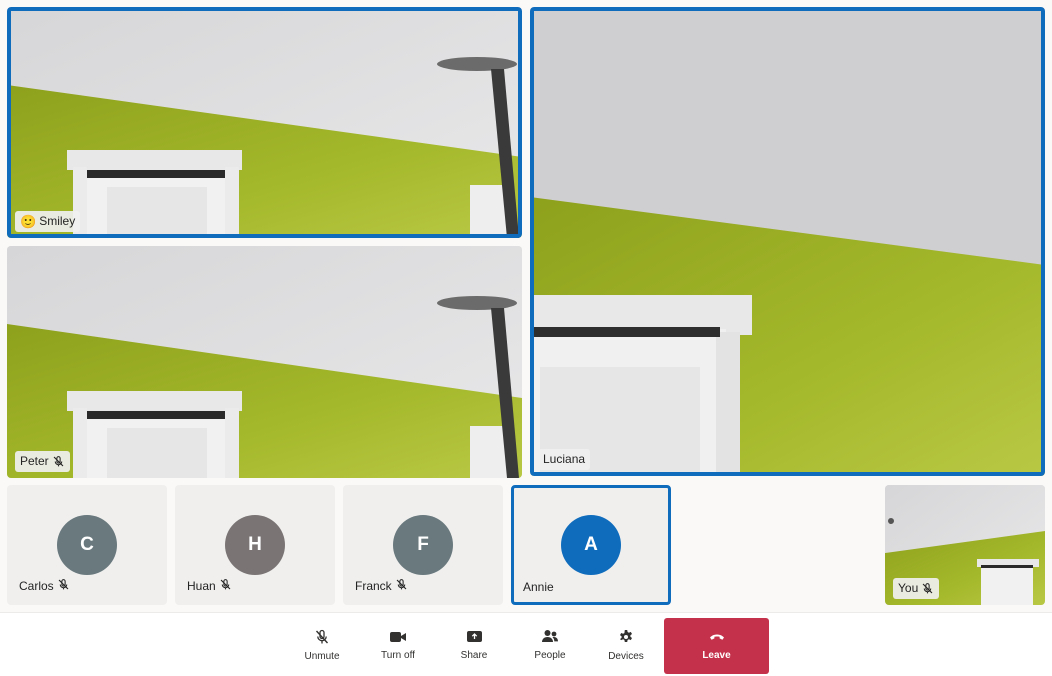 Image resolution: width=1052 pixels, height=676 pixels. I want to click on participant-name: Franck, so click(373, 586).